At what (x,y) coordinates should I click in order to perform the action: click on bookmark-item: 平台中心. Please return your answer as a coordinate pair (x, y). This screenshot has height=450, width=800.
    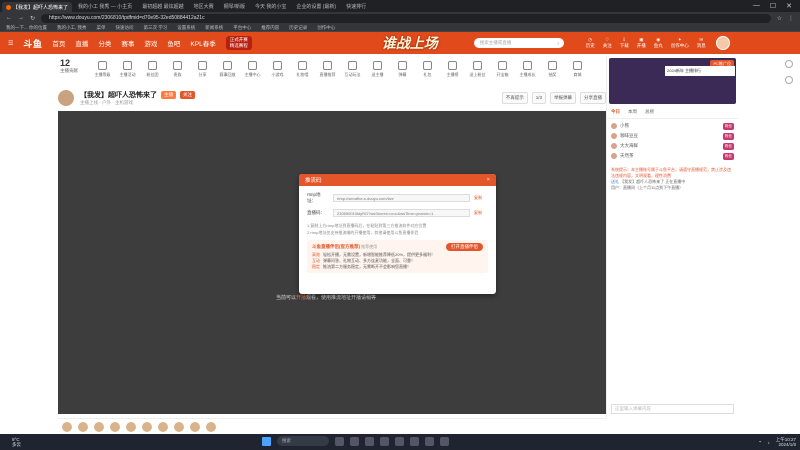
    Looking at the image, I should click on (242, 28).